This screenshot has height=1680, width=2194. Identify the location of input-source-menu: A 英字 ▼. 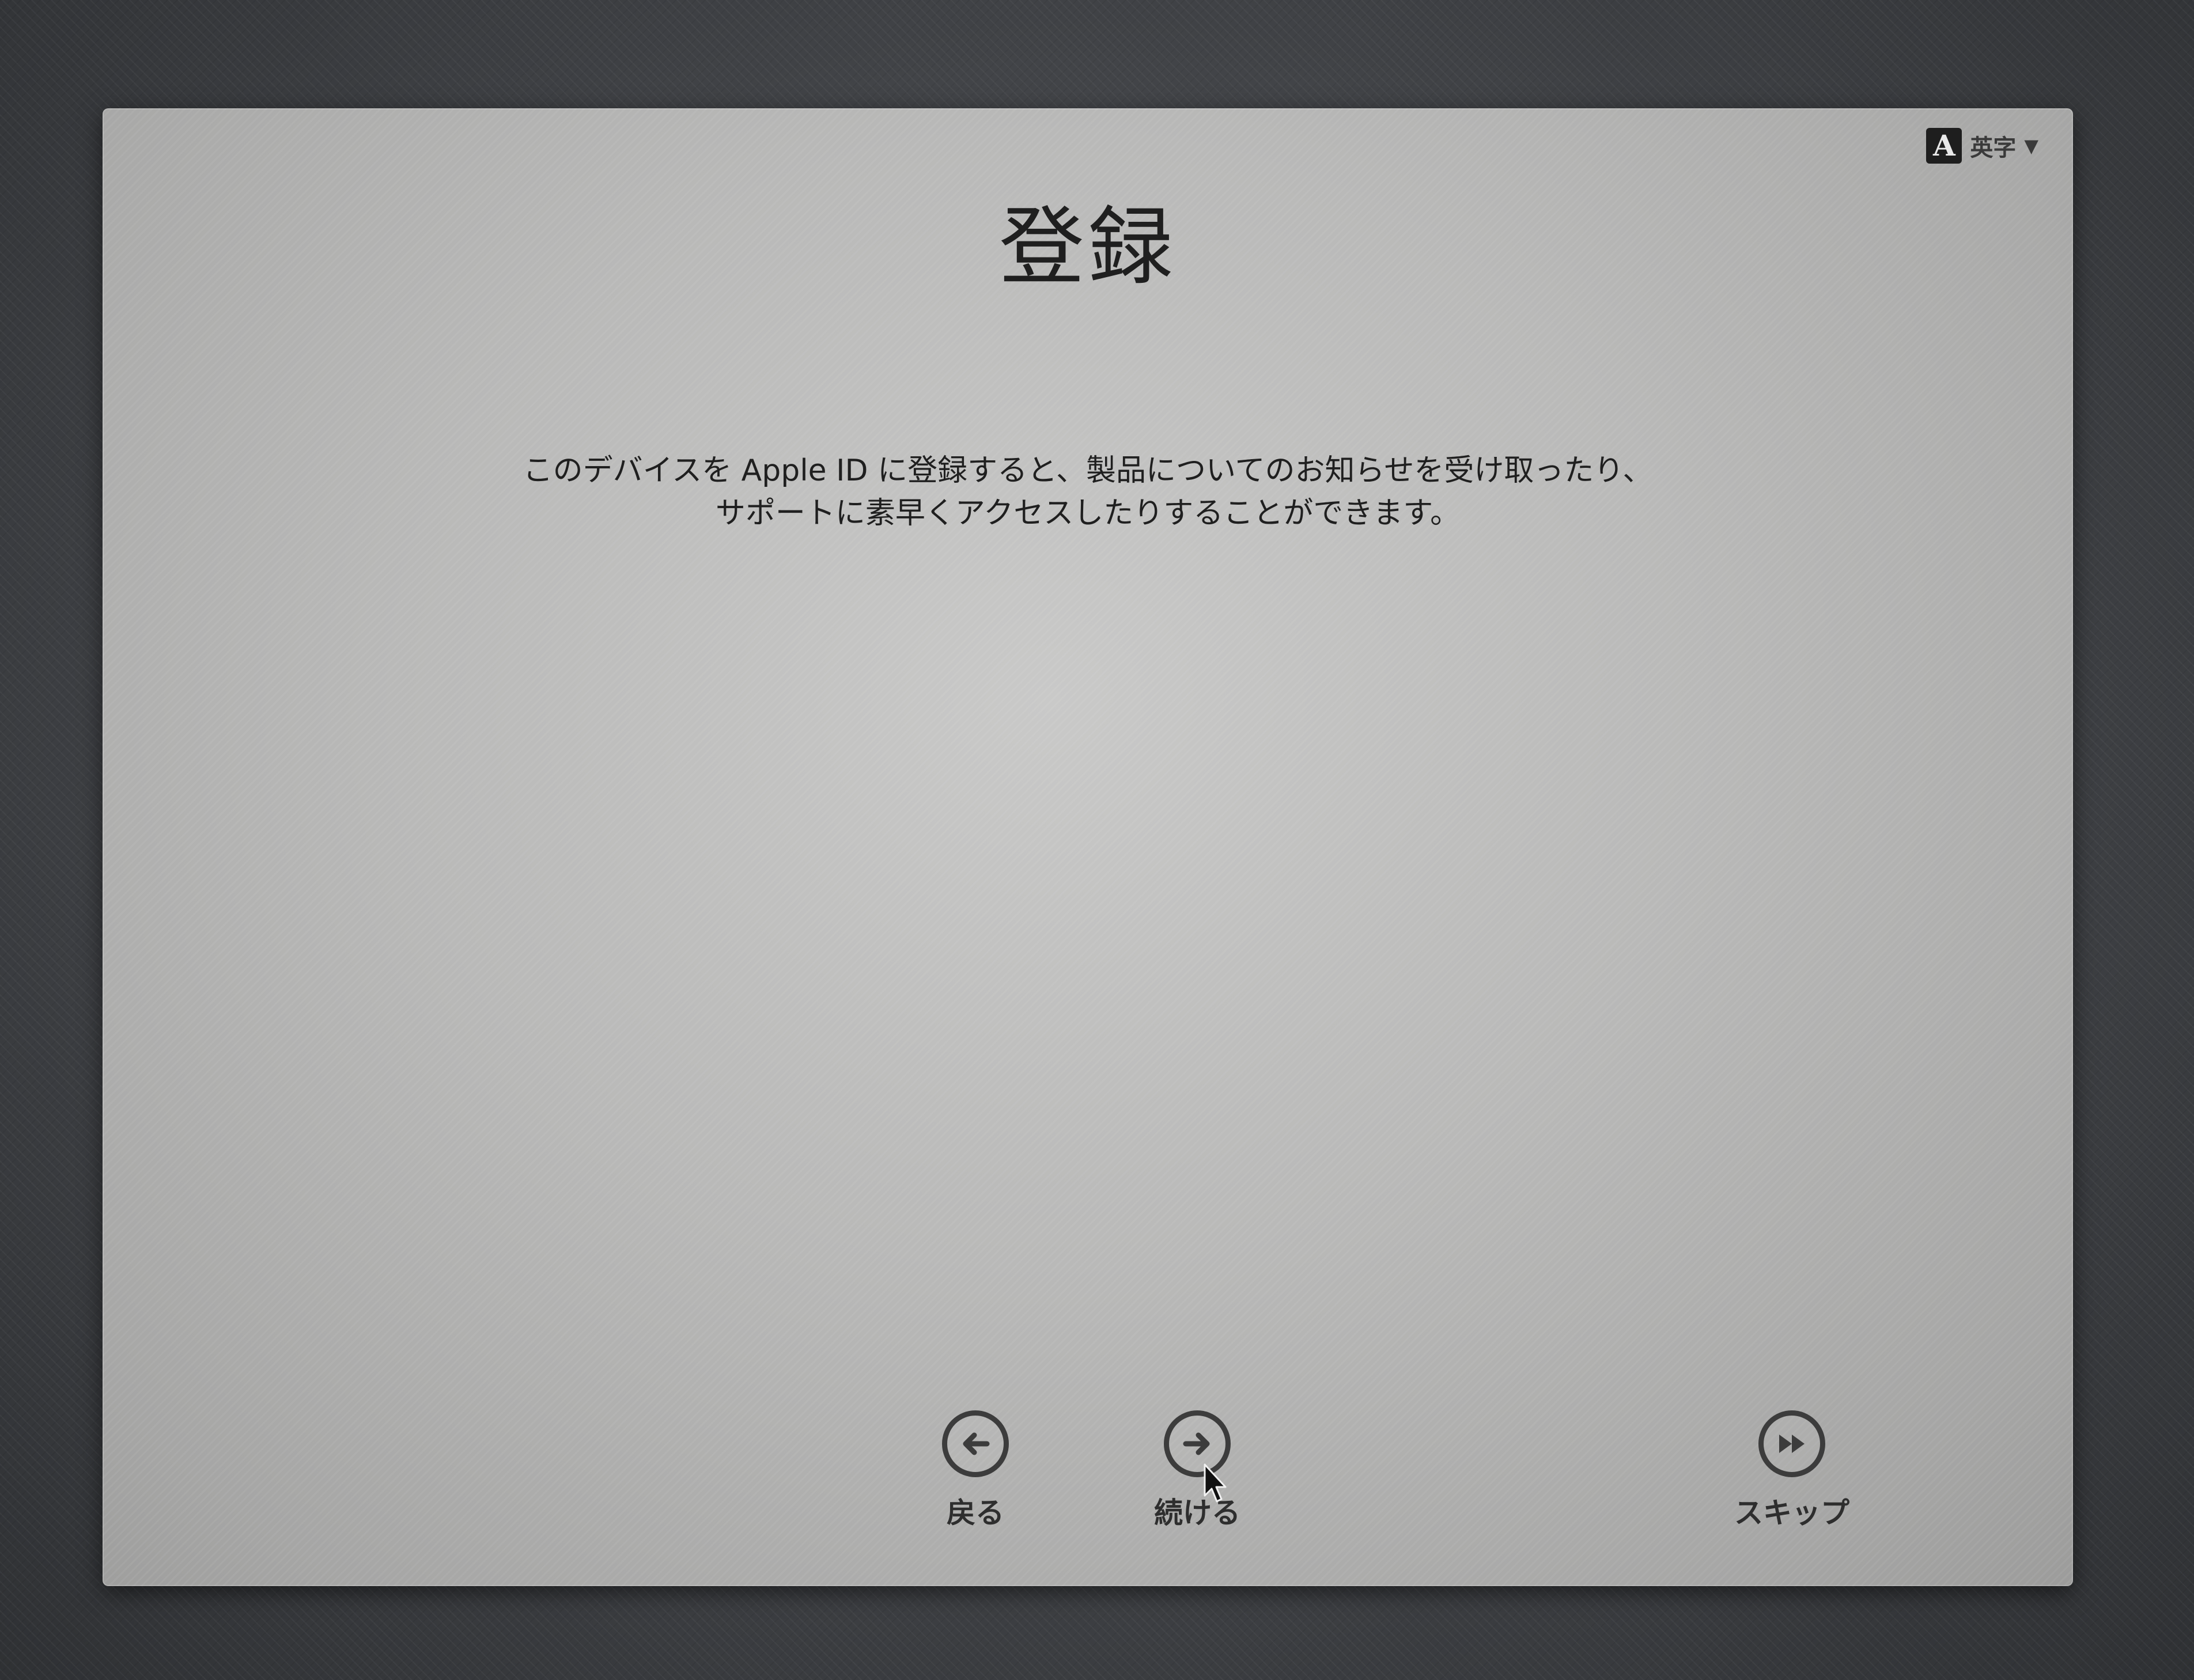
(1982, 146).